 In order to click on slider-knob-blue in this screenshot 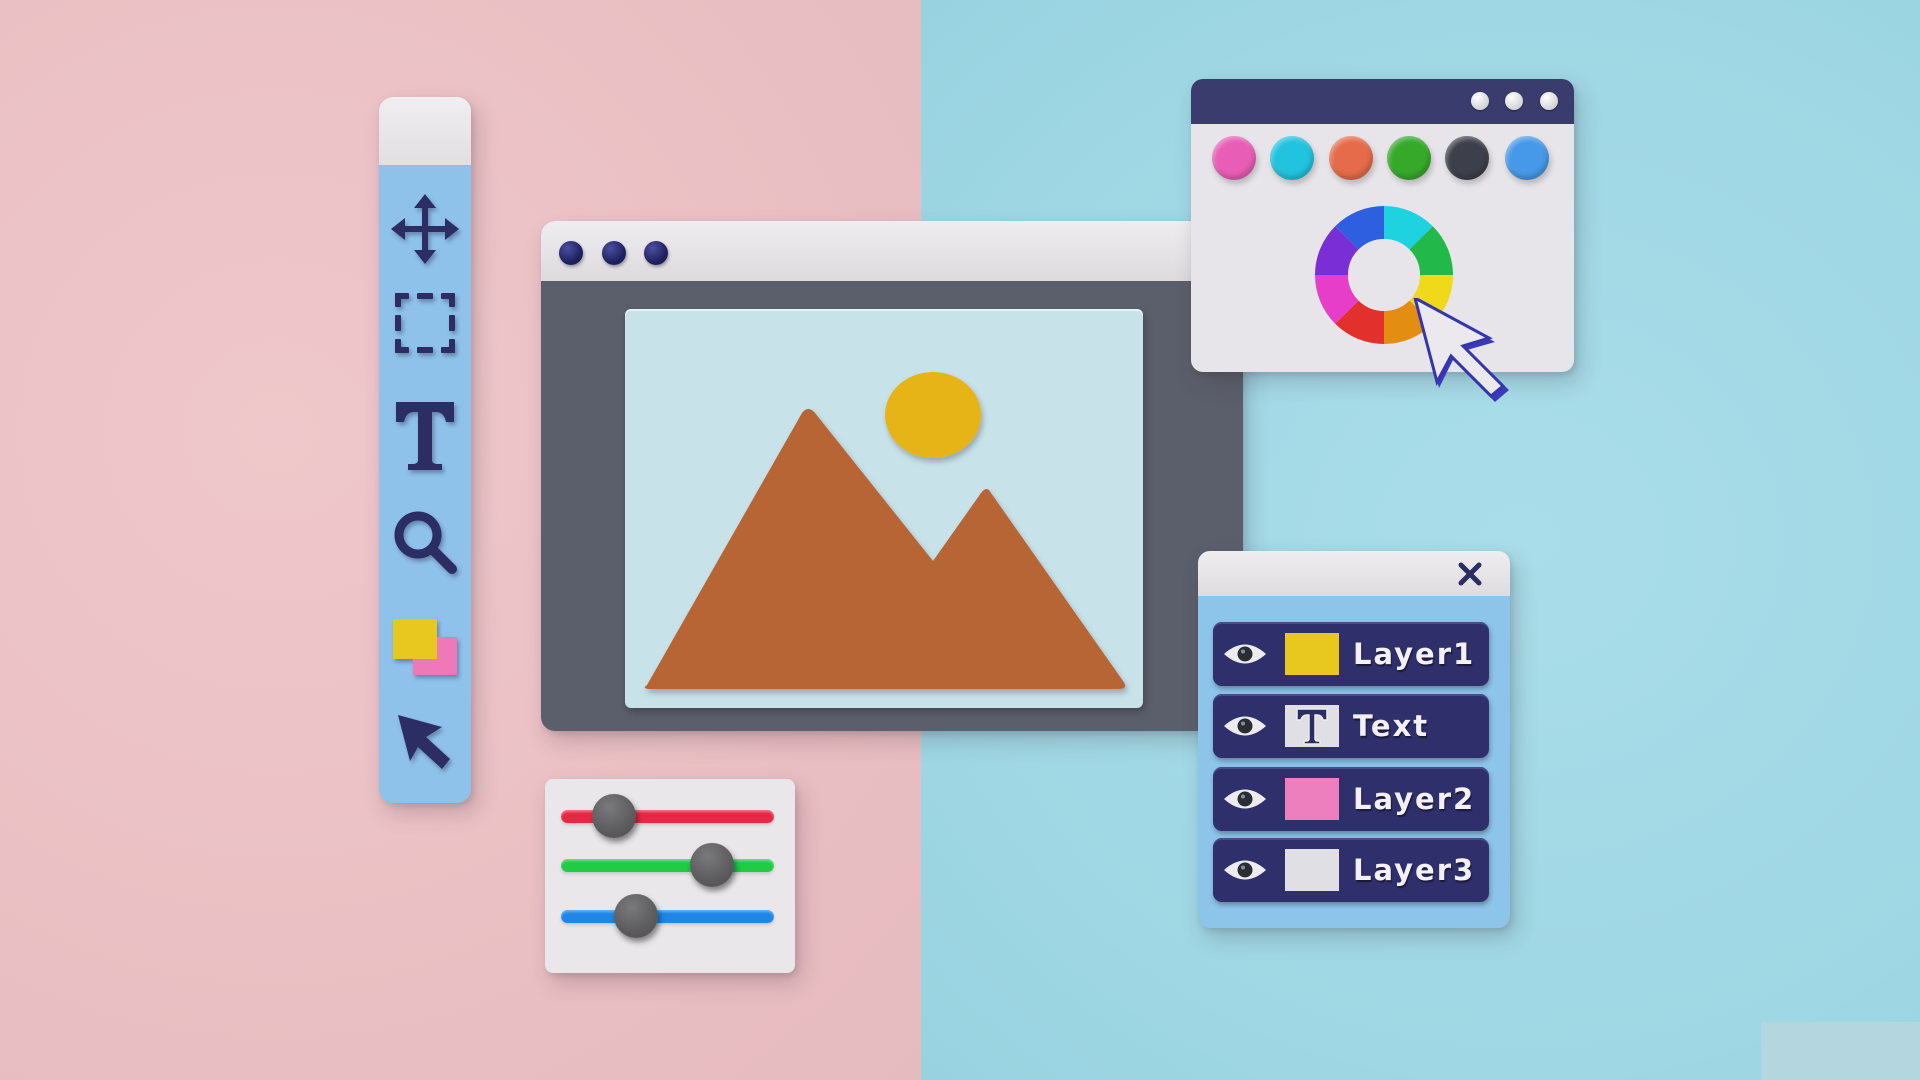, I will do `click(635, 916)`.